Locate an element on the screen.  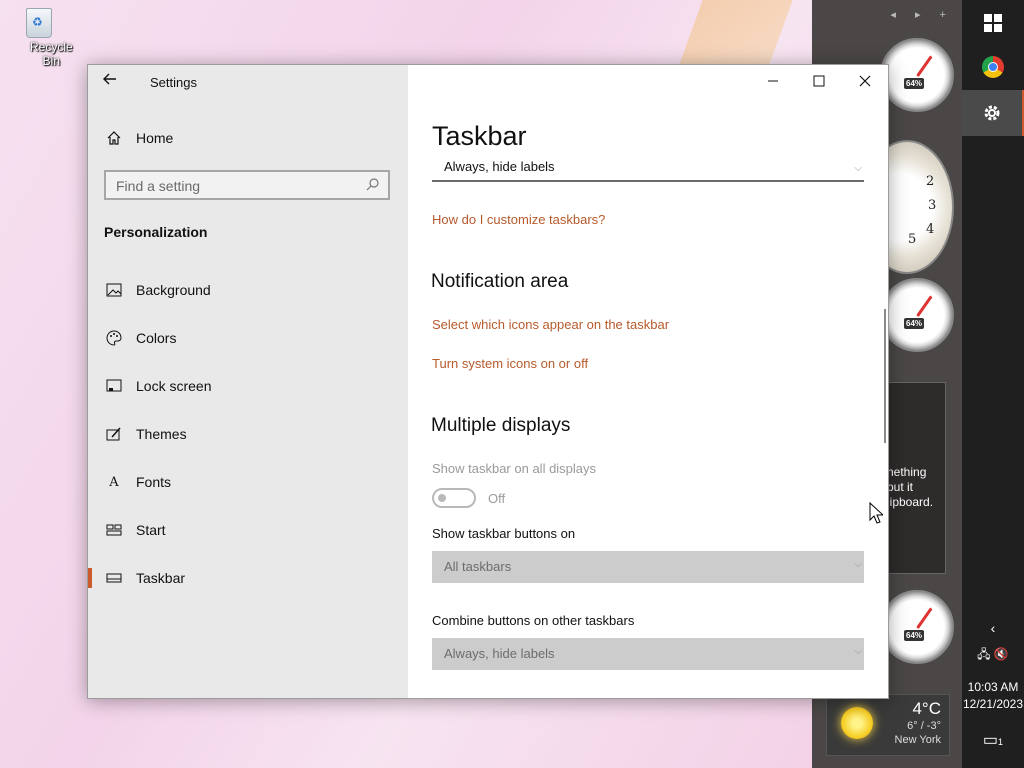
sidebar-item-themes: Themes is located at coordinates (248, 434).